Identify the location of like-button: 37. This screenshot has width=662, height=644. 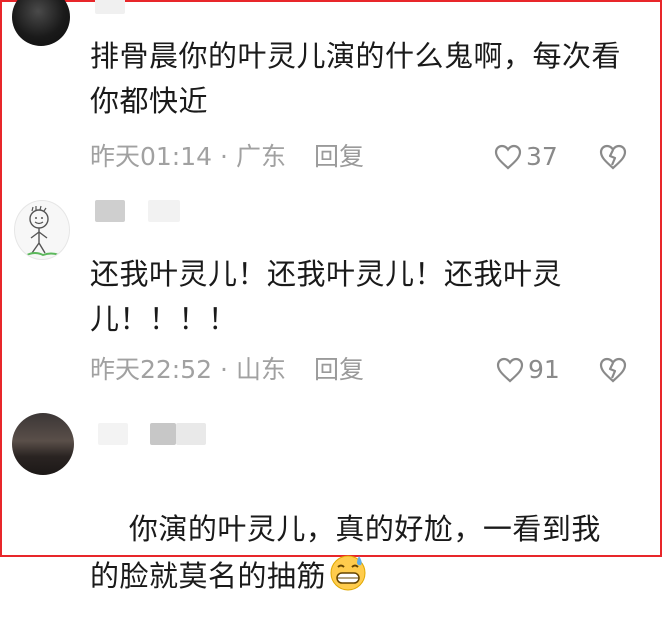
(526, 157).